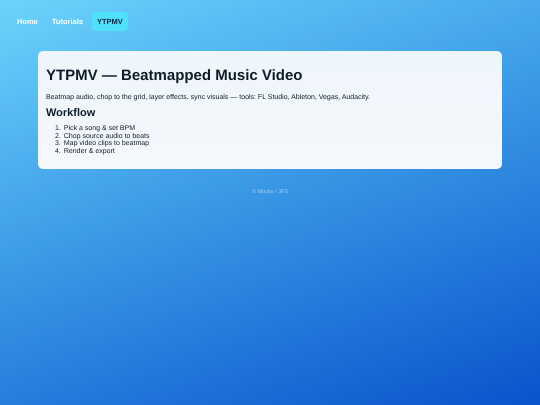 This screenshot has width=540, height=405. What do you see at coordinates (175, 75) in the screenshot?
I see `page-title: YTPMV — Beatmapped Music Video` at bounding box center [175, 75].